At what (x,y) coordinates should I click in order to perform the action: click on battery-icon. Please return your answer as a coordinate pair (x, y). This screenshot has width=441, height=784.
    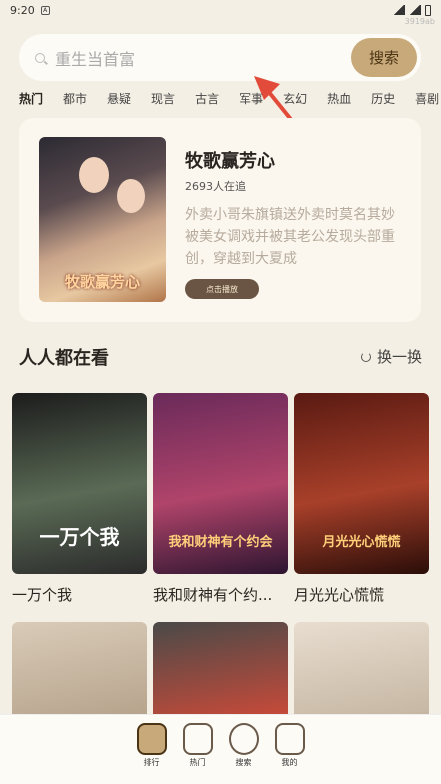
    Looking at the image, I should click on (428, 10).